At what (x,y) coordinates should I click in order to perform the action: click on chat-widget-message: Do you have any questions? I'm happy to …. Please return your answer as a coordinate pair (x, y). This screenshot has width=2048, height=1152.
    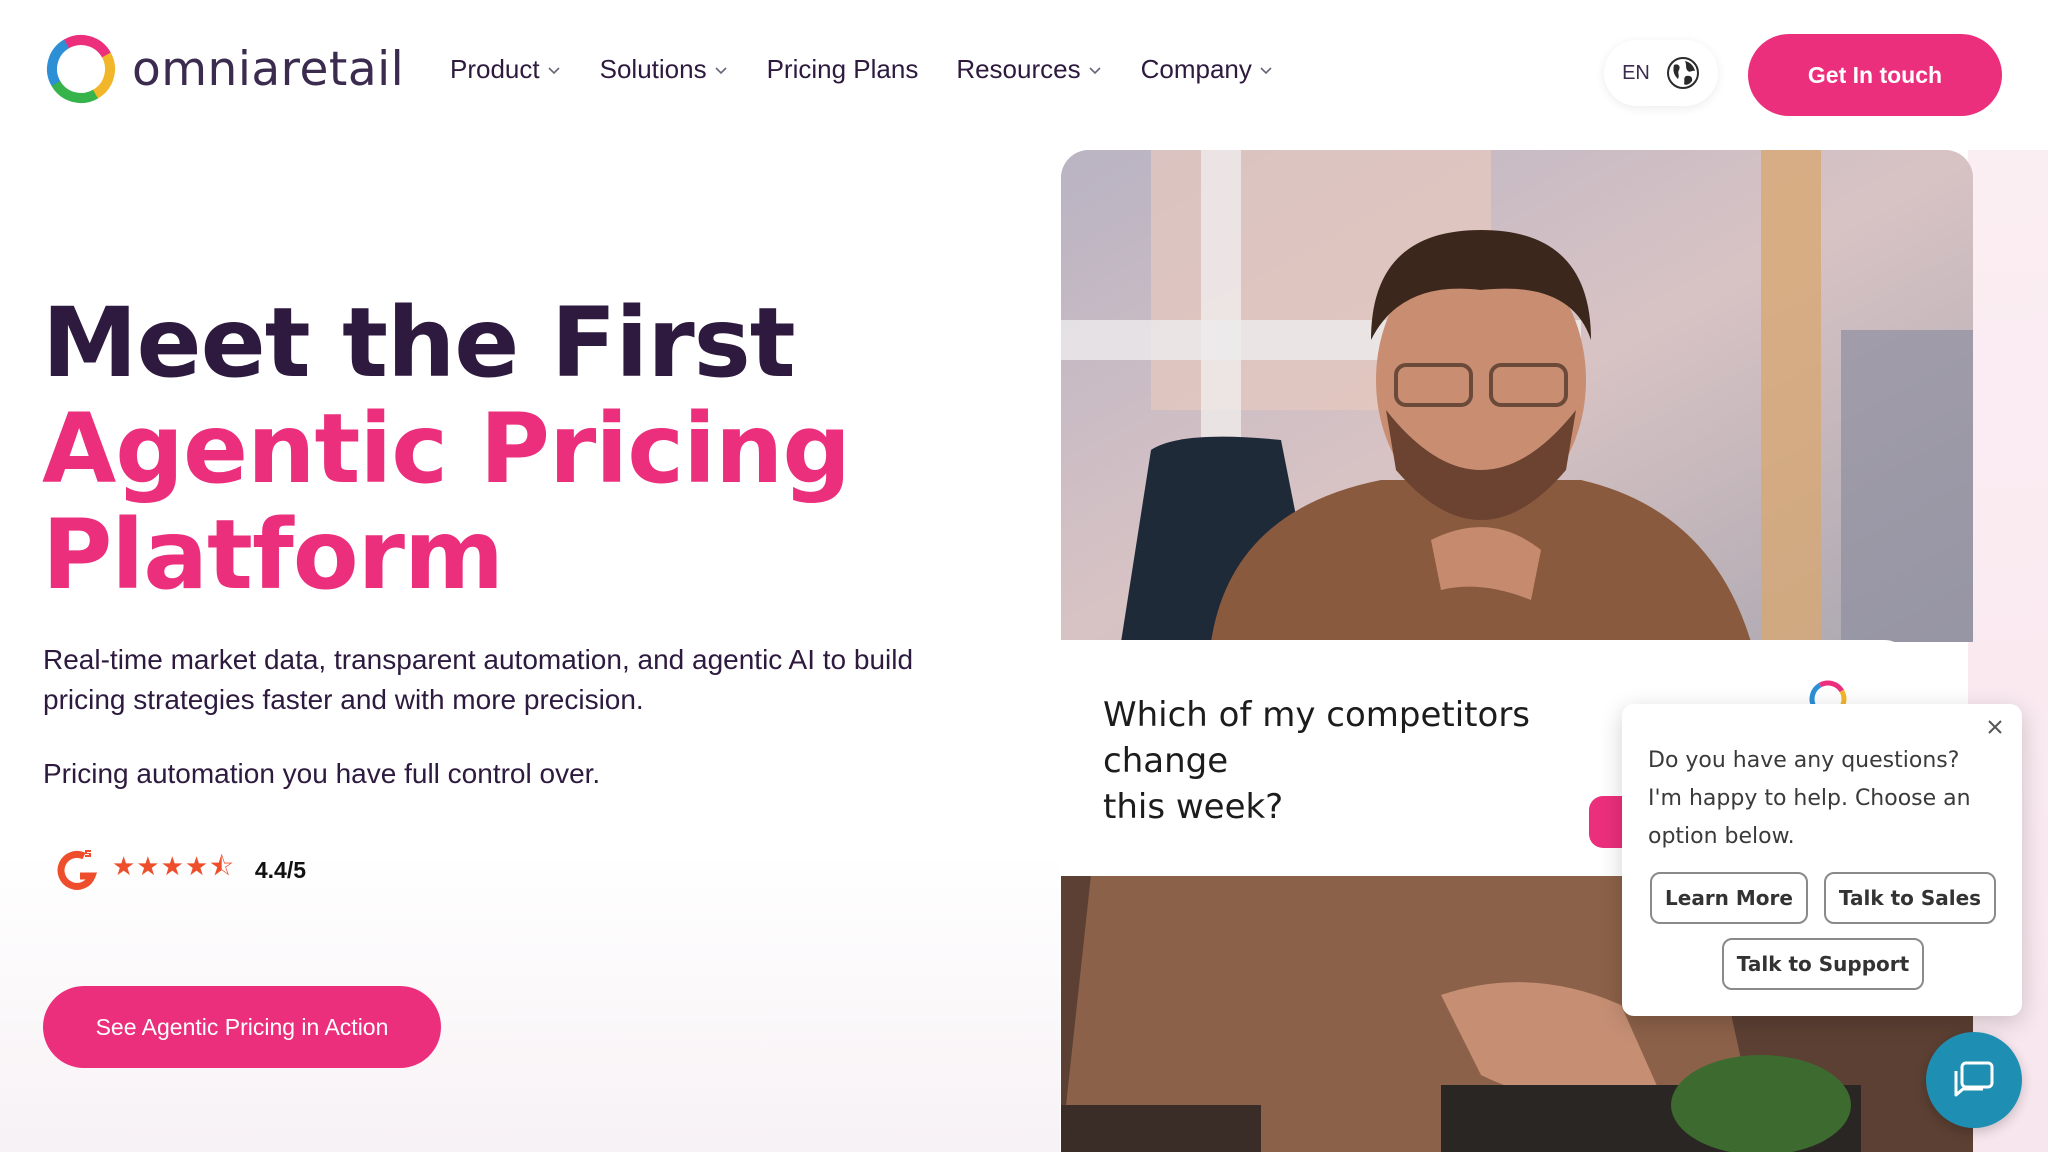
    Looking at the image, I should click on (1809, 798).